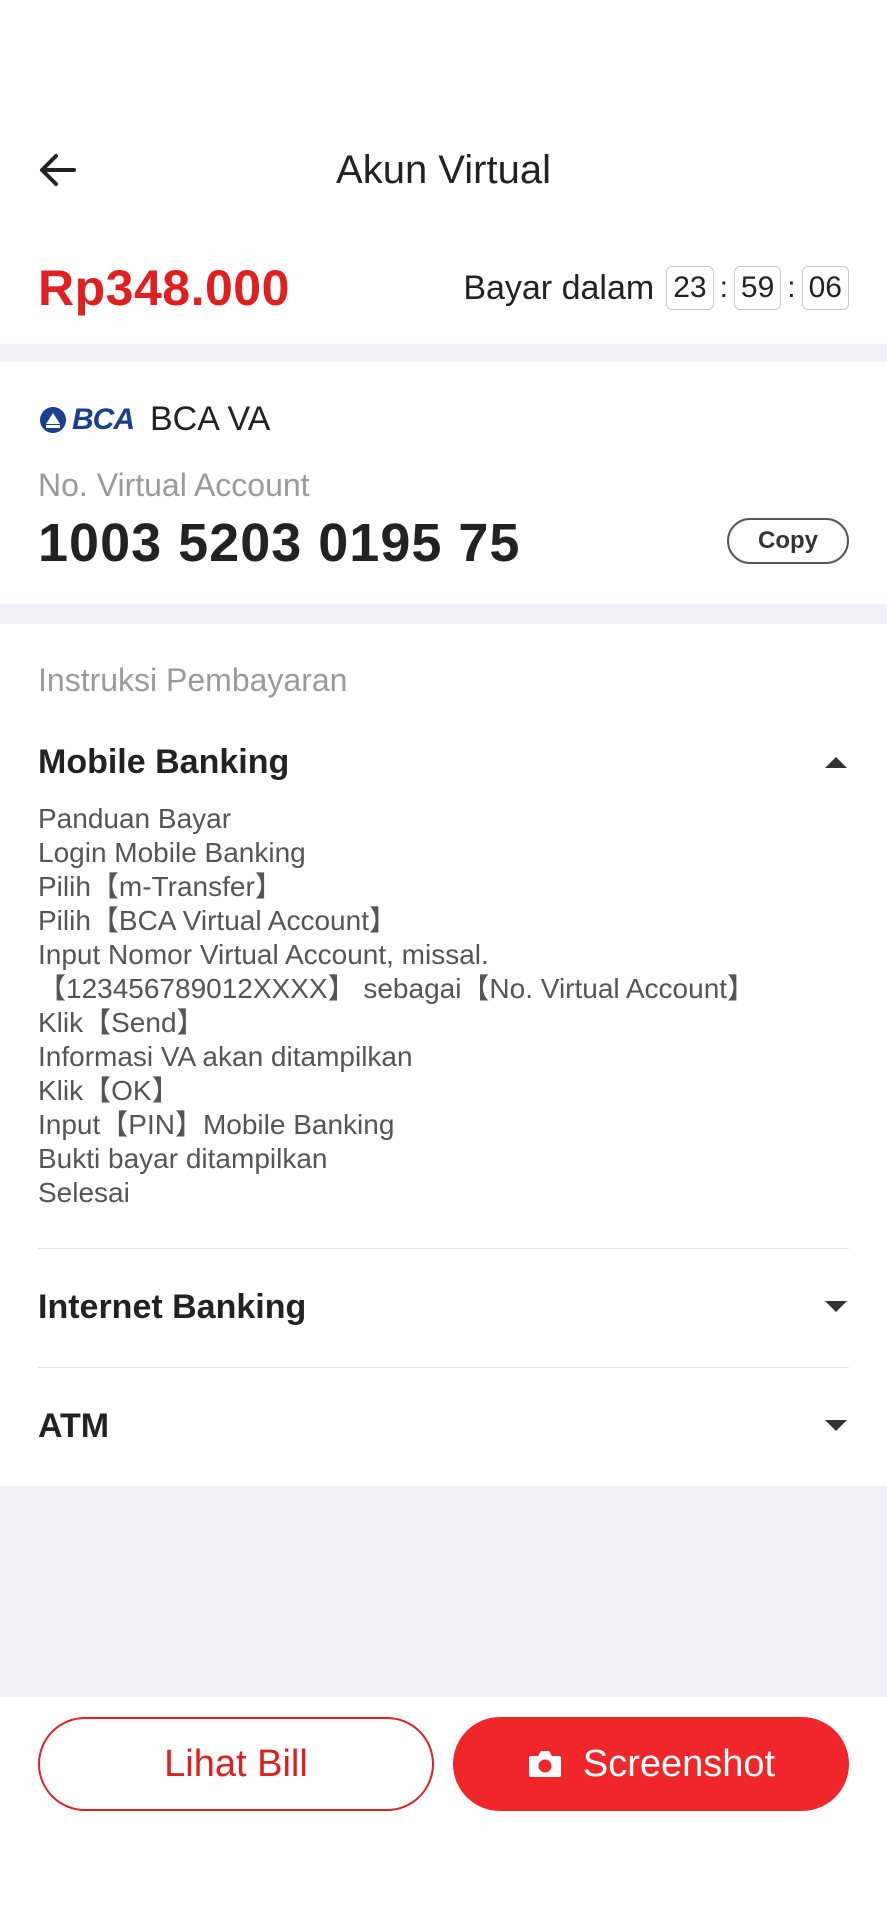 The width and height of the screenshot is (887, 1920). I want to click on instruction-step: Bukti bayar ditampilkan, so click(183, 1158).